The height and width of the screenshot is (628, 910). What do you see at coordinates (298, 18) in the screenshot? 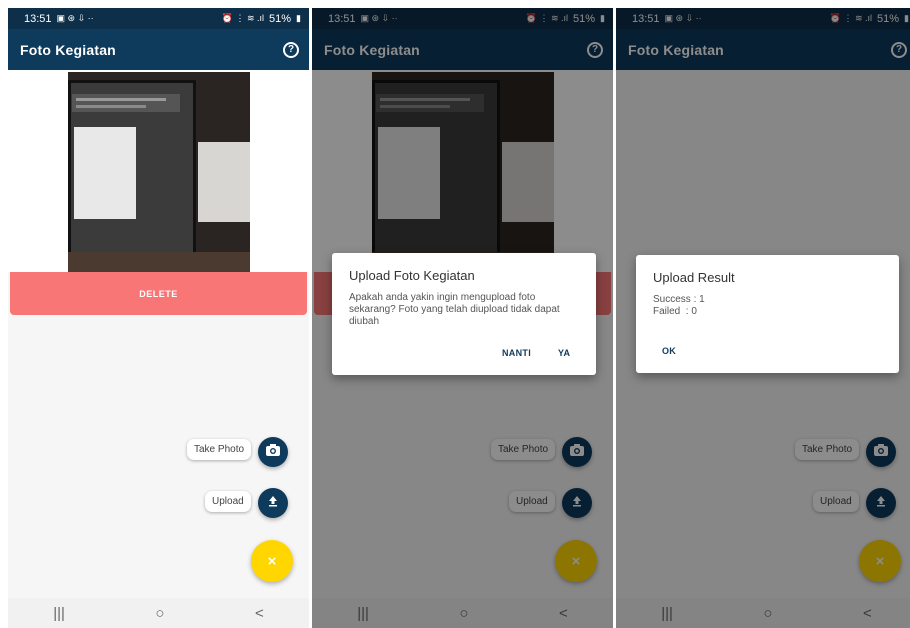
I see `battery-icon: ▮` at bounding box center [298, 18].